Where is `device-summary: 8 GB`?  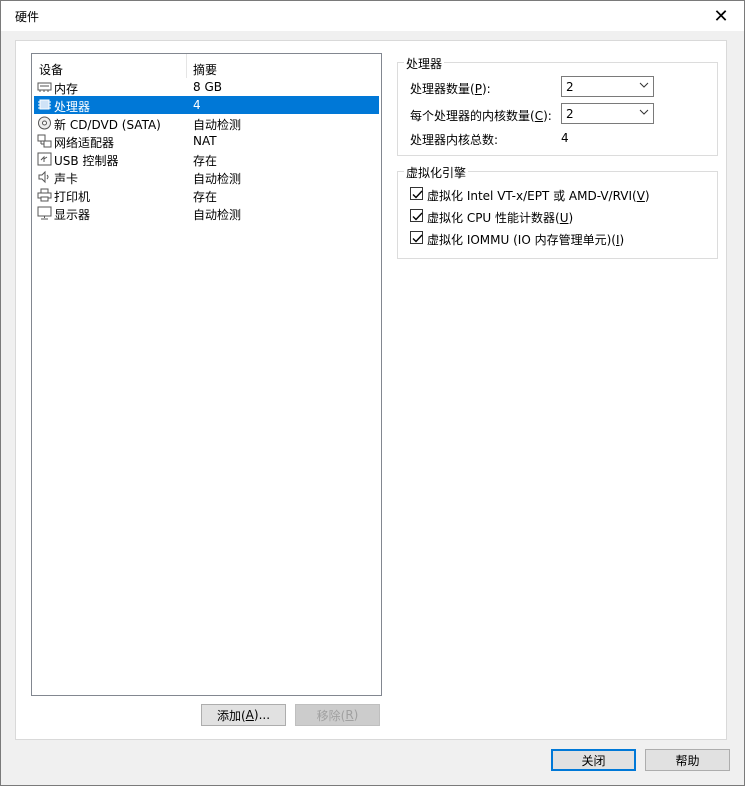 device-summary: 8 GB is located at coordinates (207, 87).